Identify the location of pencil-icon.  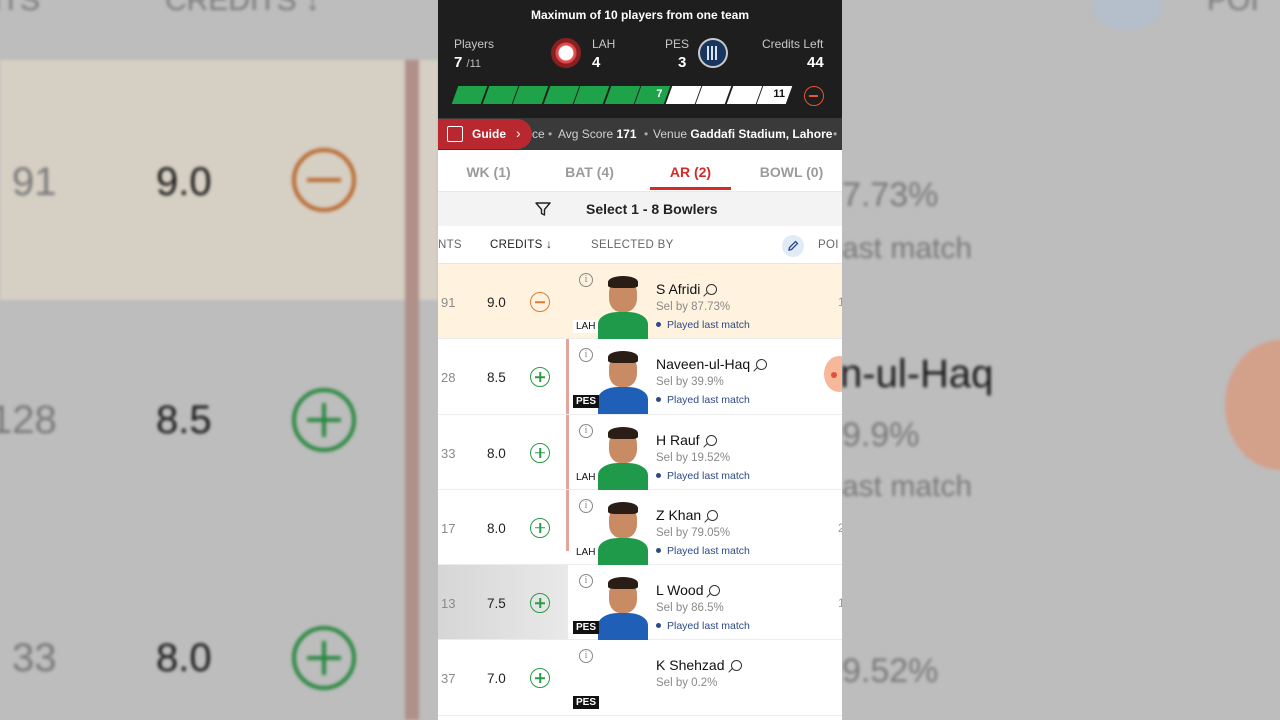
(793, 245).